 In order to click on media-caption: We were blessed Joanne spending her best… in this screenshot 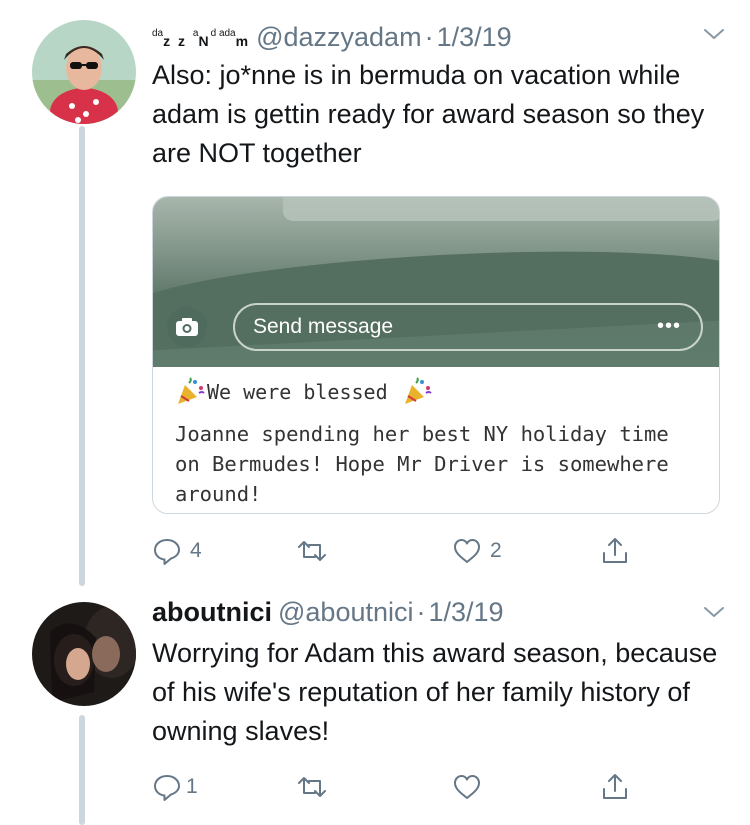, I will do `click(436, 440)`.